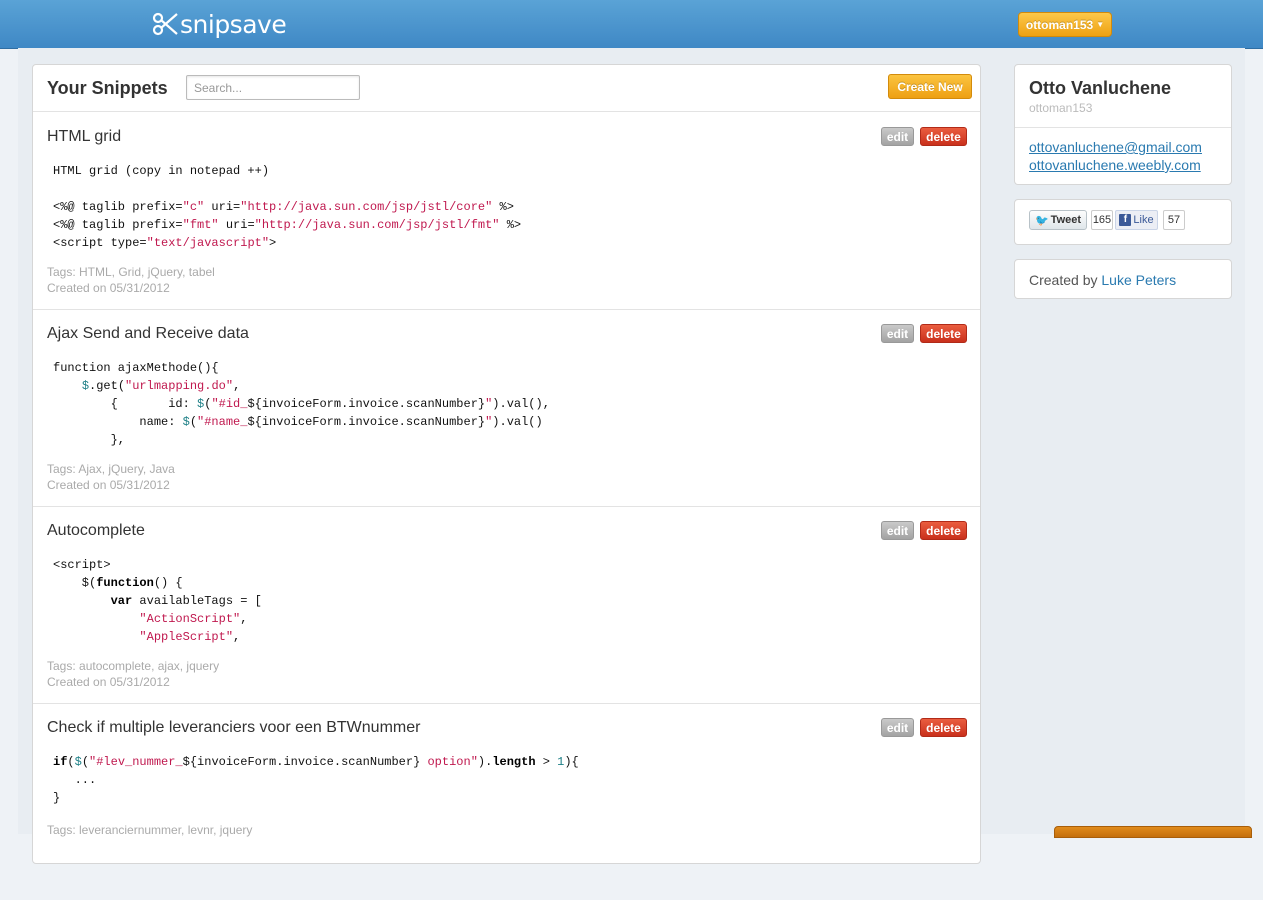 The image size is (1263, 900). I want to click on website-link: ottovanluchene.weebly.com, so click(1115, 165).